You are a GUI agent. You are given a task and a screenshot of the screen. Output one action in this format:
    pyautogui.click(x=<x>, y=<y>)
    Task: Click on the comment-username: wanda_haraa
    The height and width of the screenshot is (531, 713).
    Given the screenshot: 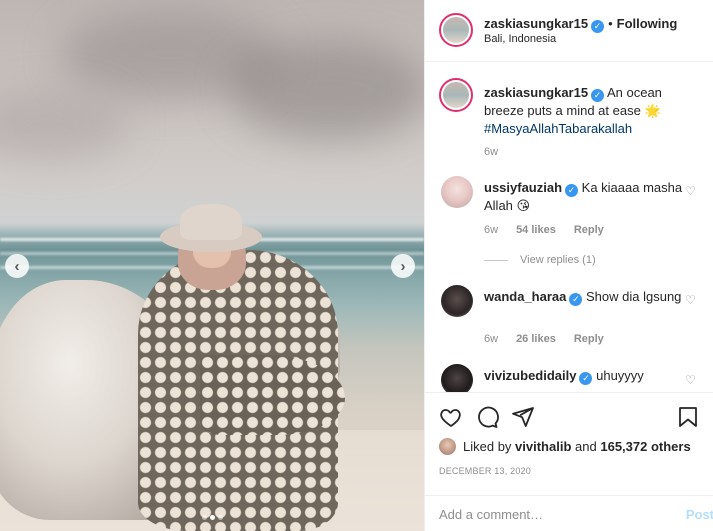 What is the action you would take?
    pyautogui.click(x=525, y=296)
    